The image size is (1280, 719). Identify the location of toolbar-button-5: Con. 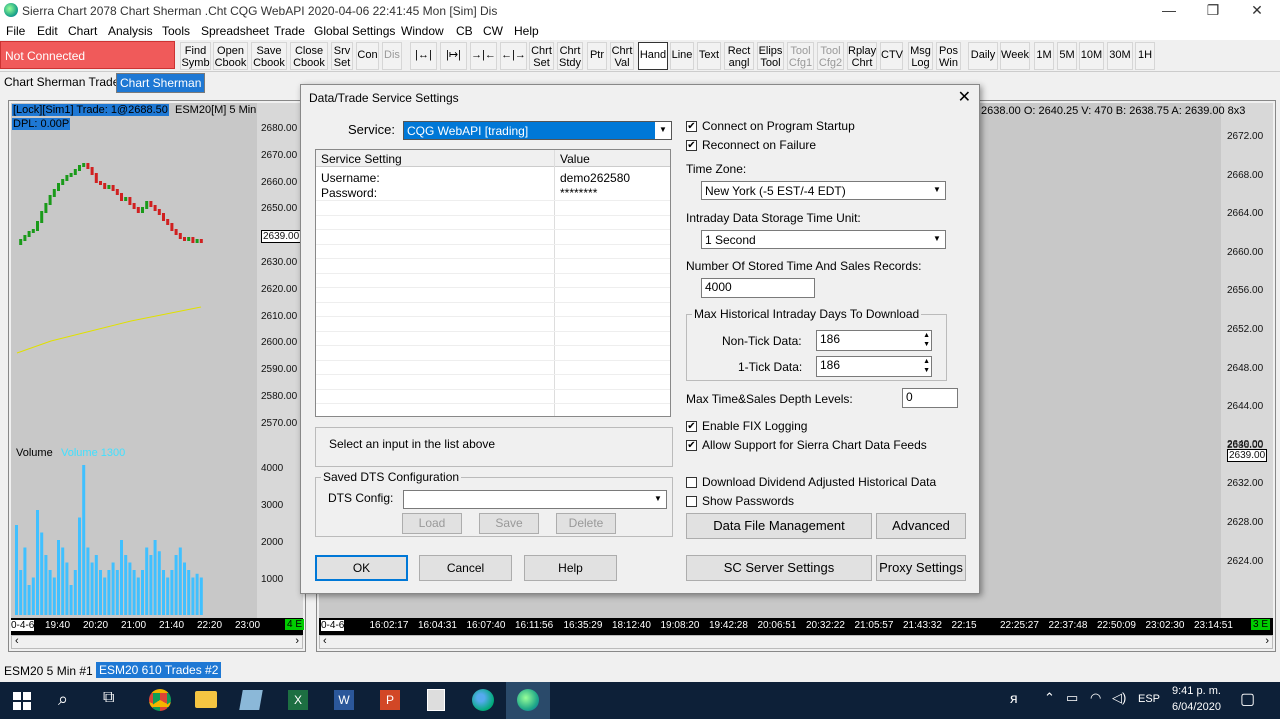
(367, 56).